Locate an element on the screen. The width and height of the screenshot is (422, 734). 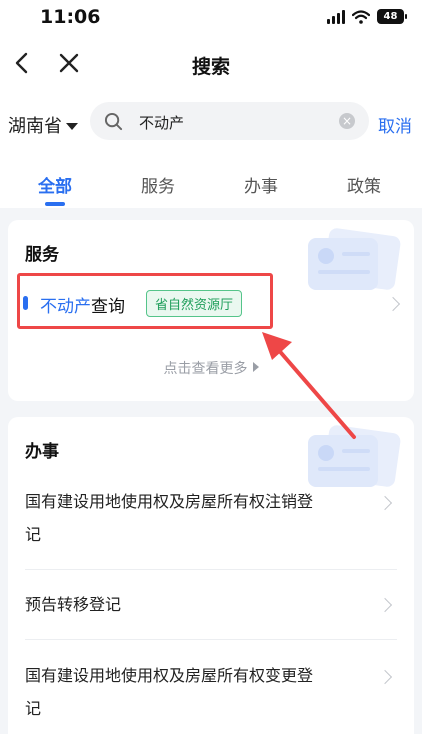
search-input: 不动产 × is located at coordinates (229, 121).